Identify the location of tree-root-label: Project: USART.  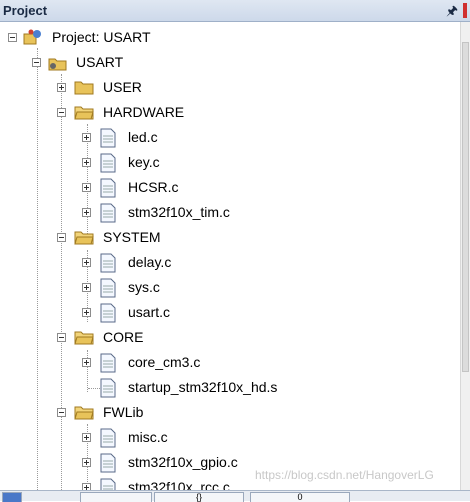
(101, 37).